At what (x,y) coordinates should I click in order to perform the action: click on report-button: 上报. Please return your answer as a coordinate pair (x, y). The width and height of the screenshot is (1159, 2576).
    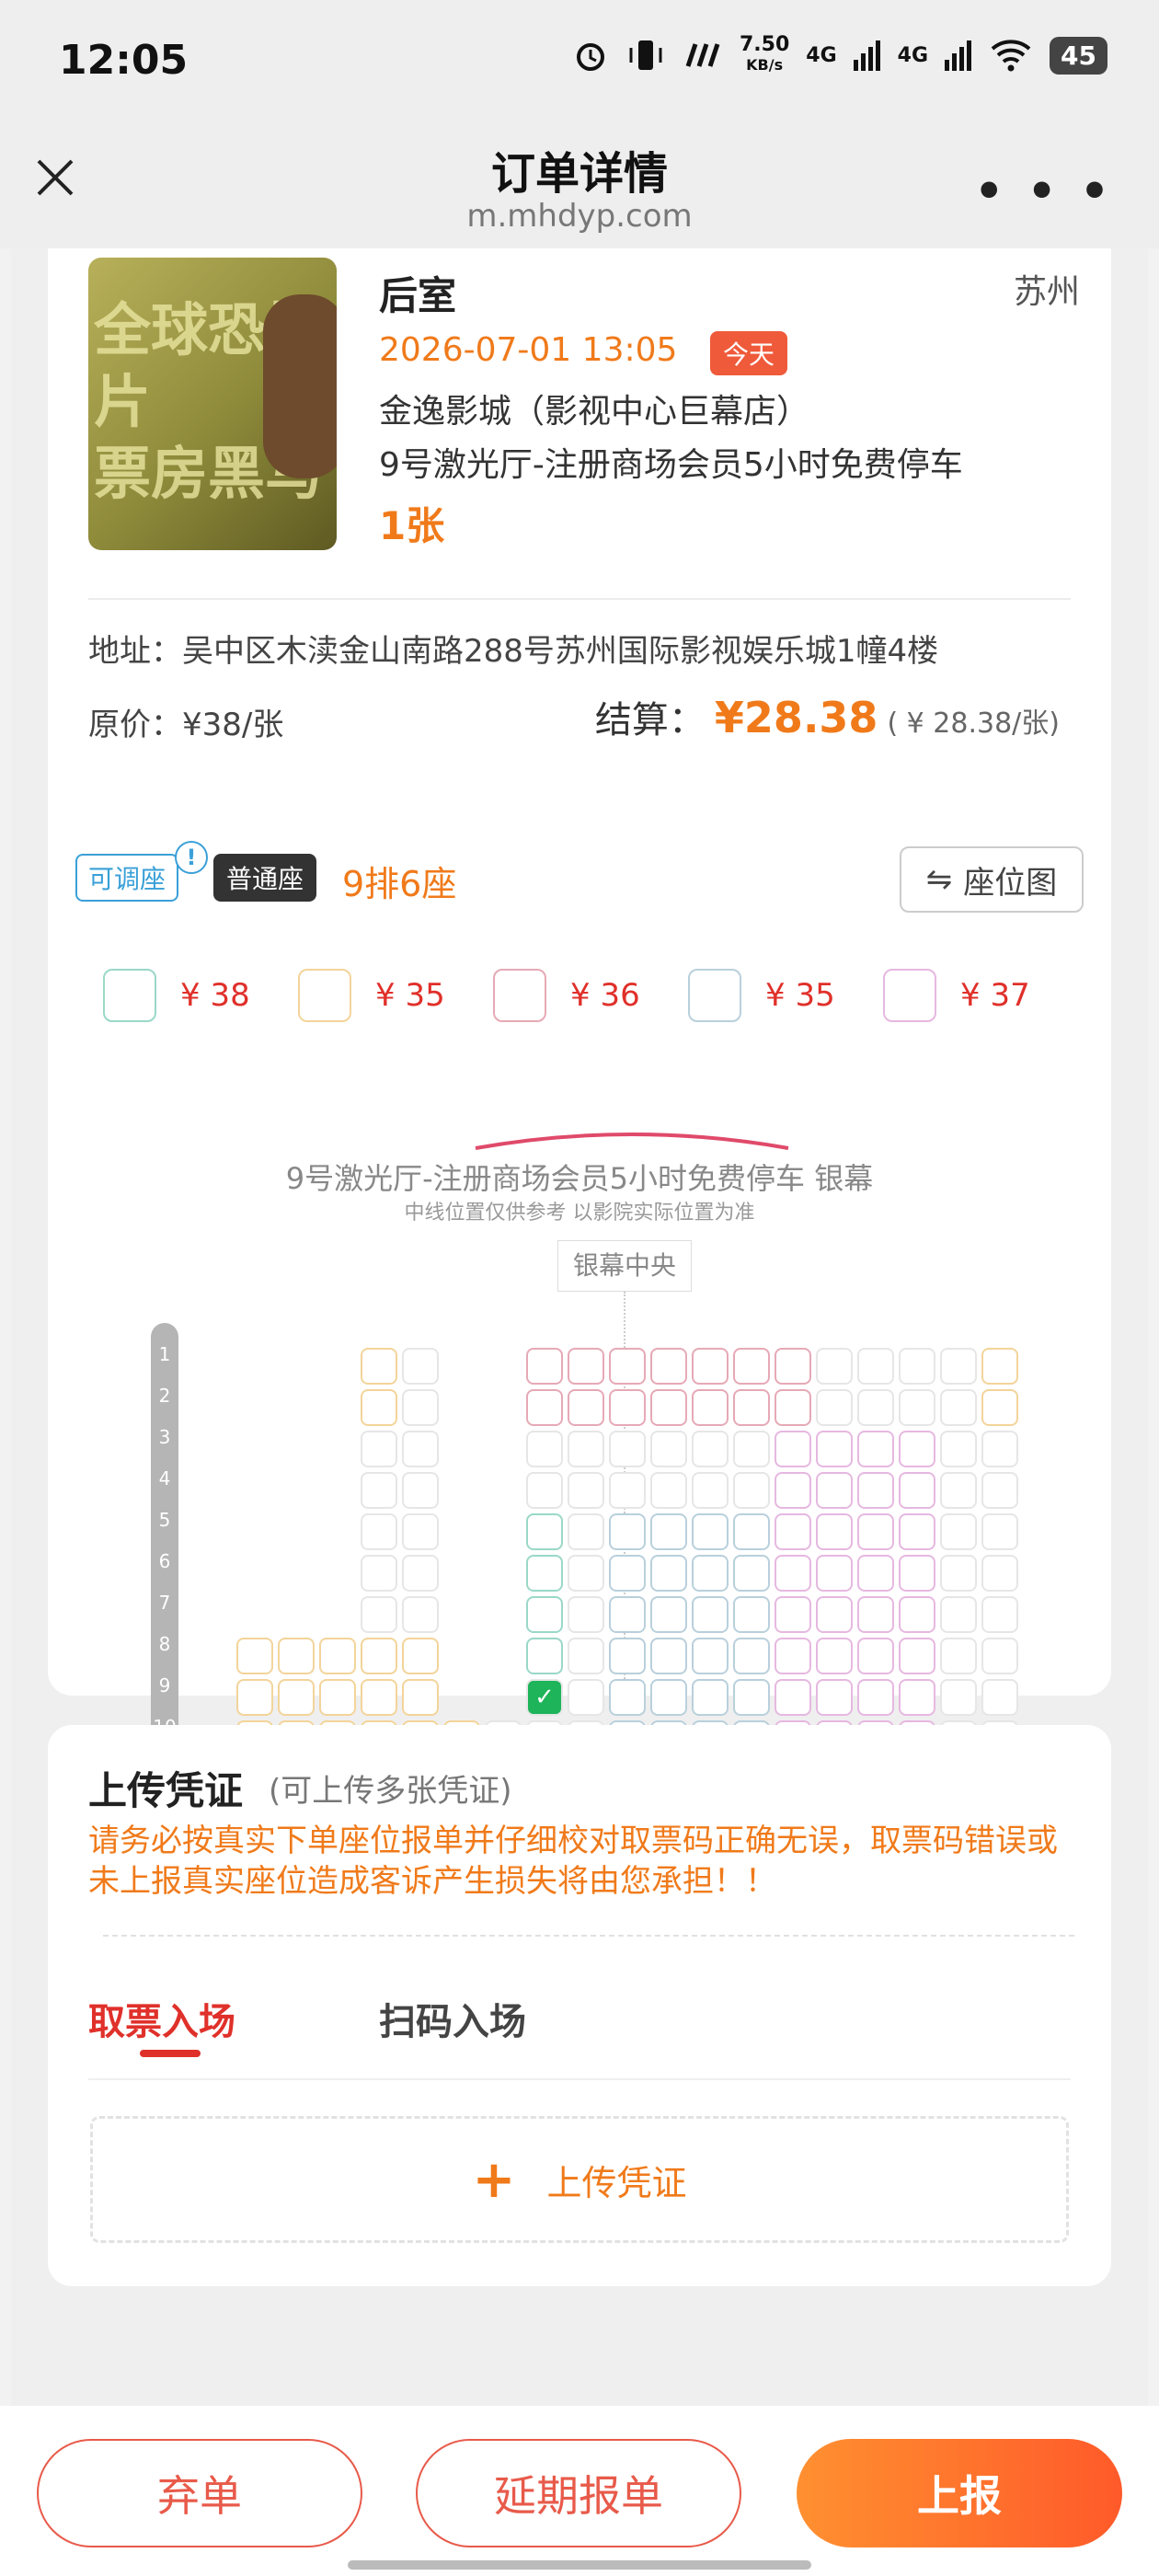
    Looking at the image, I should click on (959, 2493).